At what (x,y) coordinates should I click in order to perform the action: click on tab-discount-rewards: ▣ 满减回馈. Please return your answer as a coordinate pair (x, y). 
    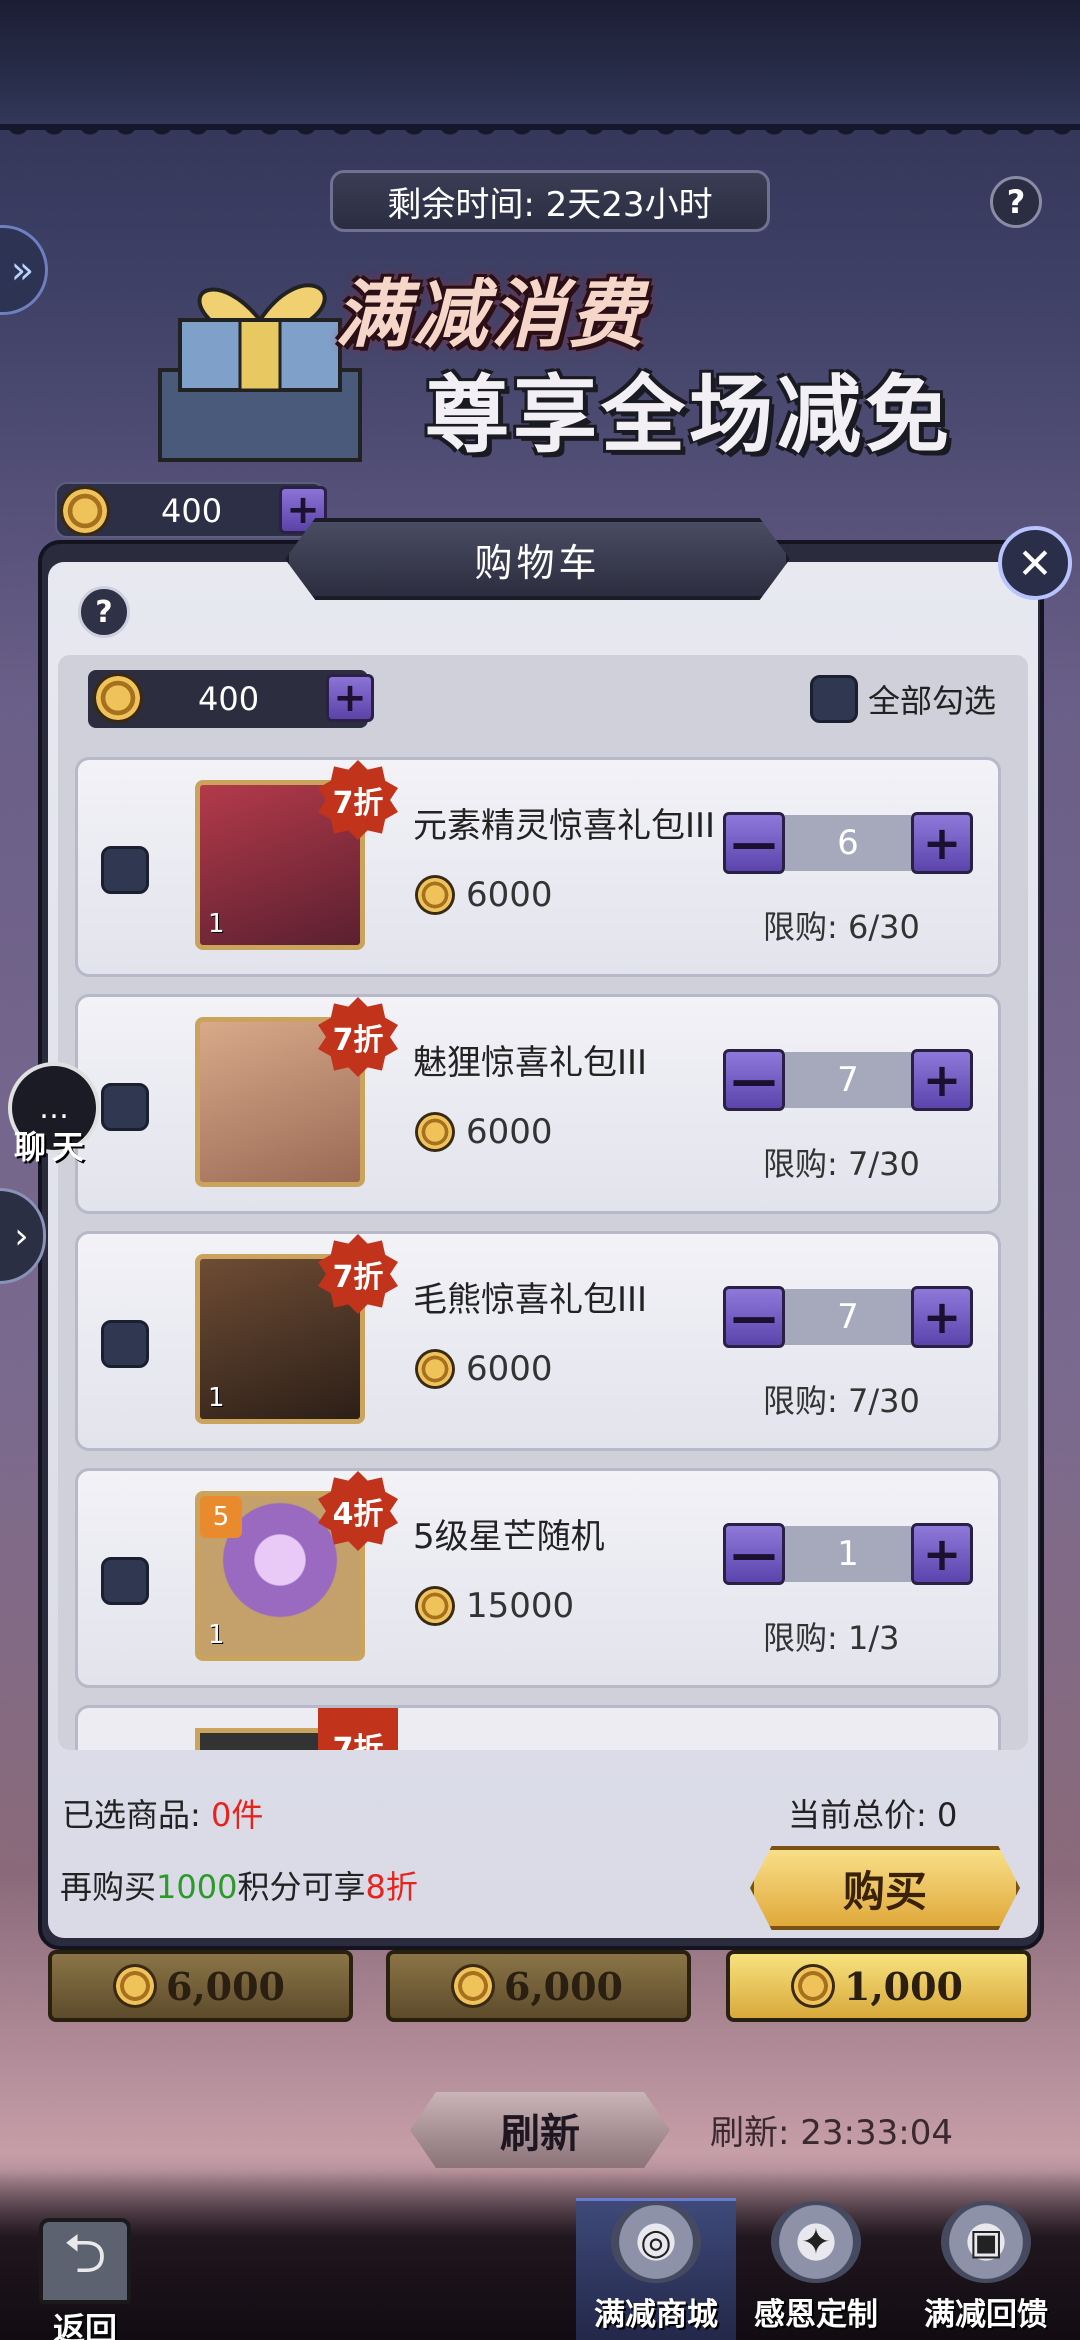
    Looking at the image, I should click on (986, 2269).